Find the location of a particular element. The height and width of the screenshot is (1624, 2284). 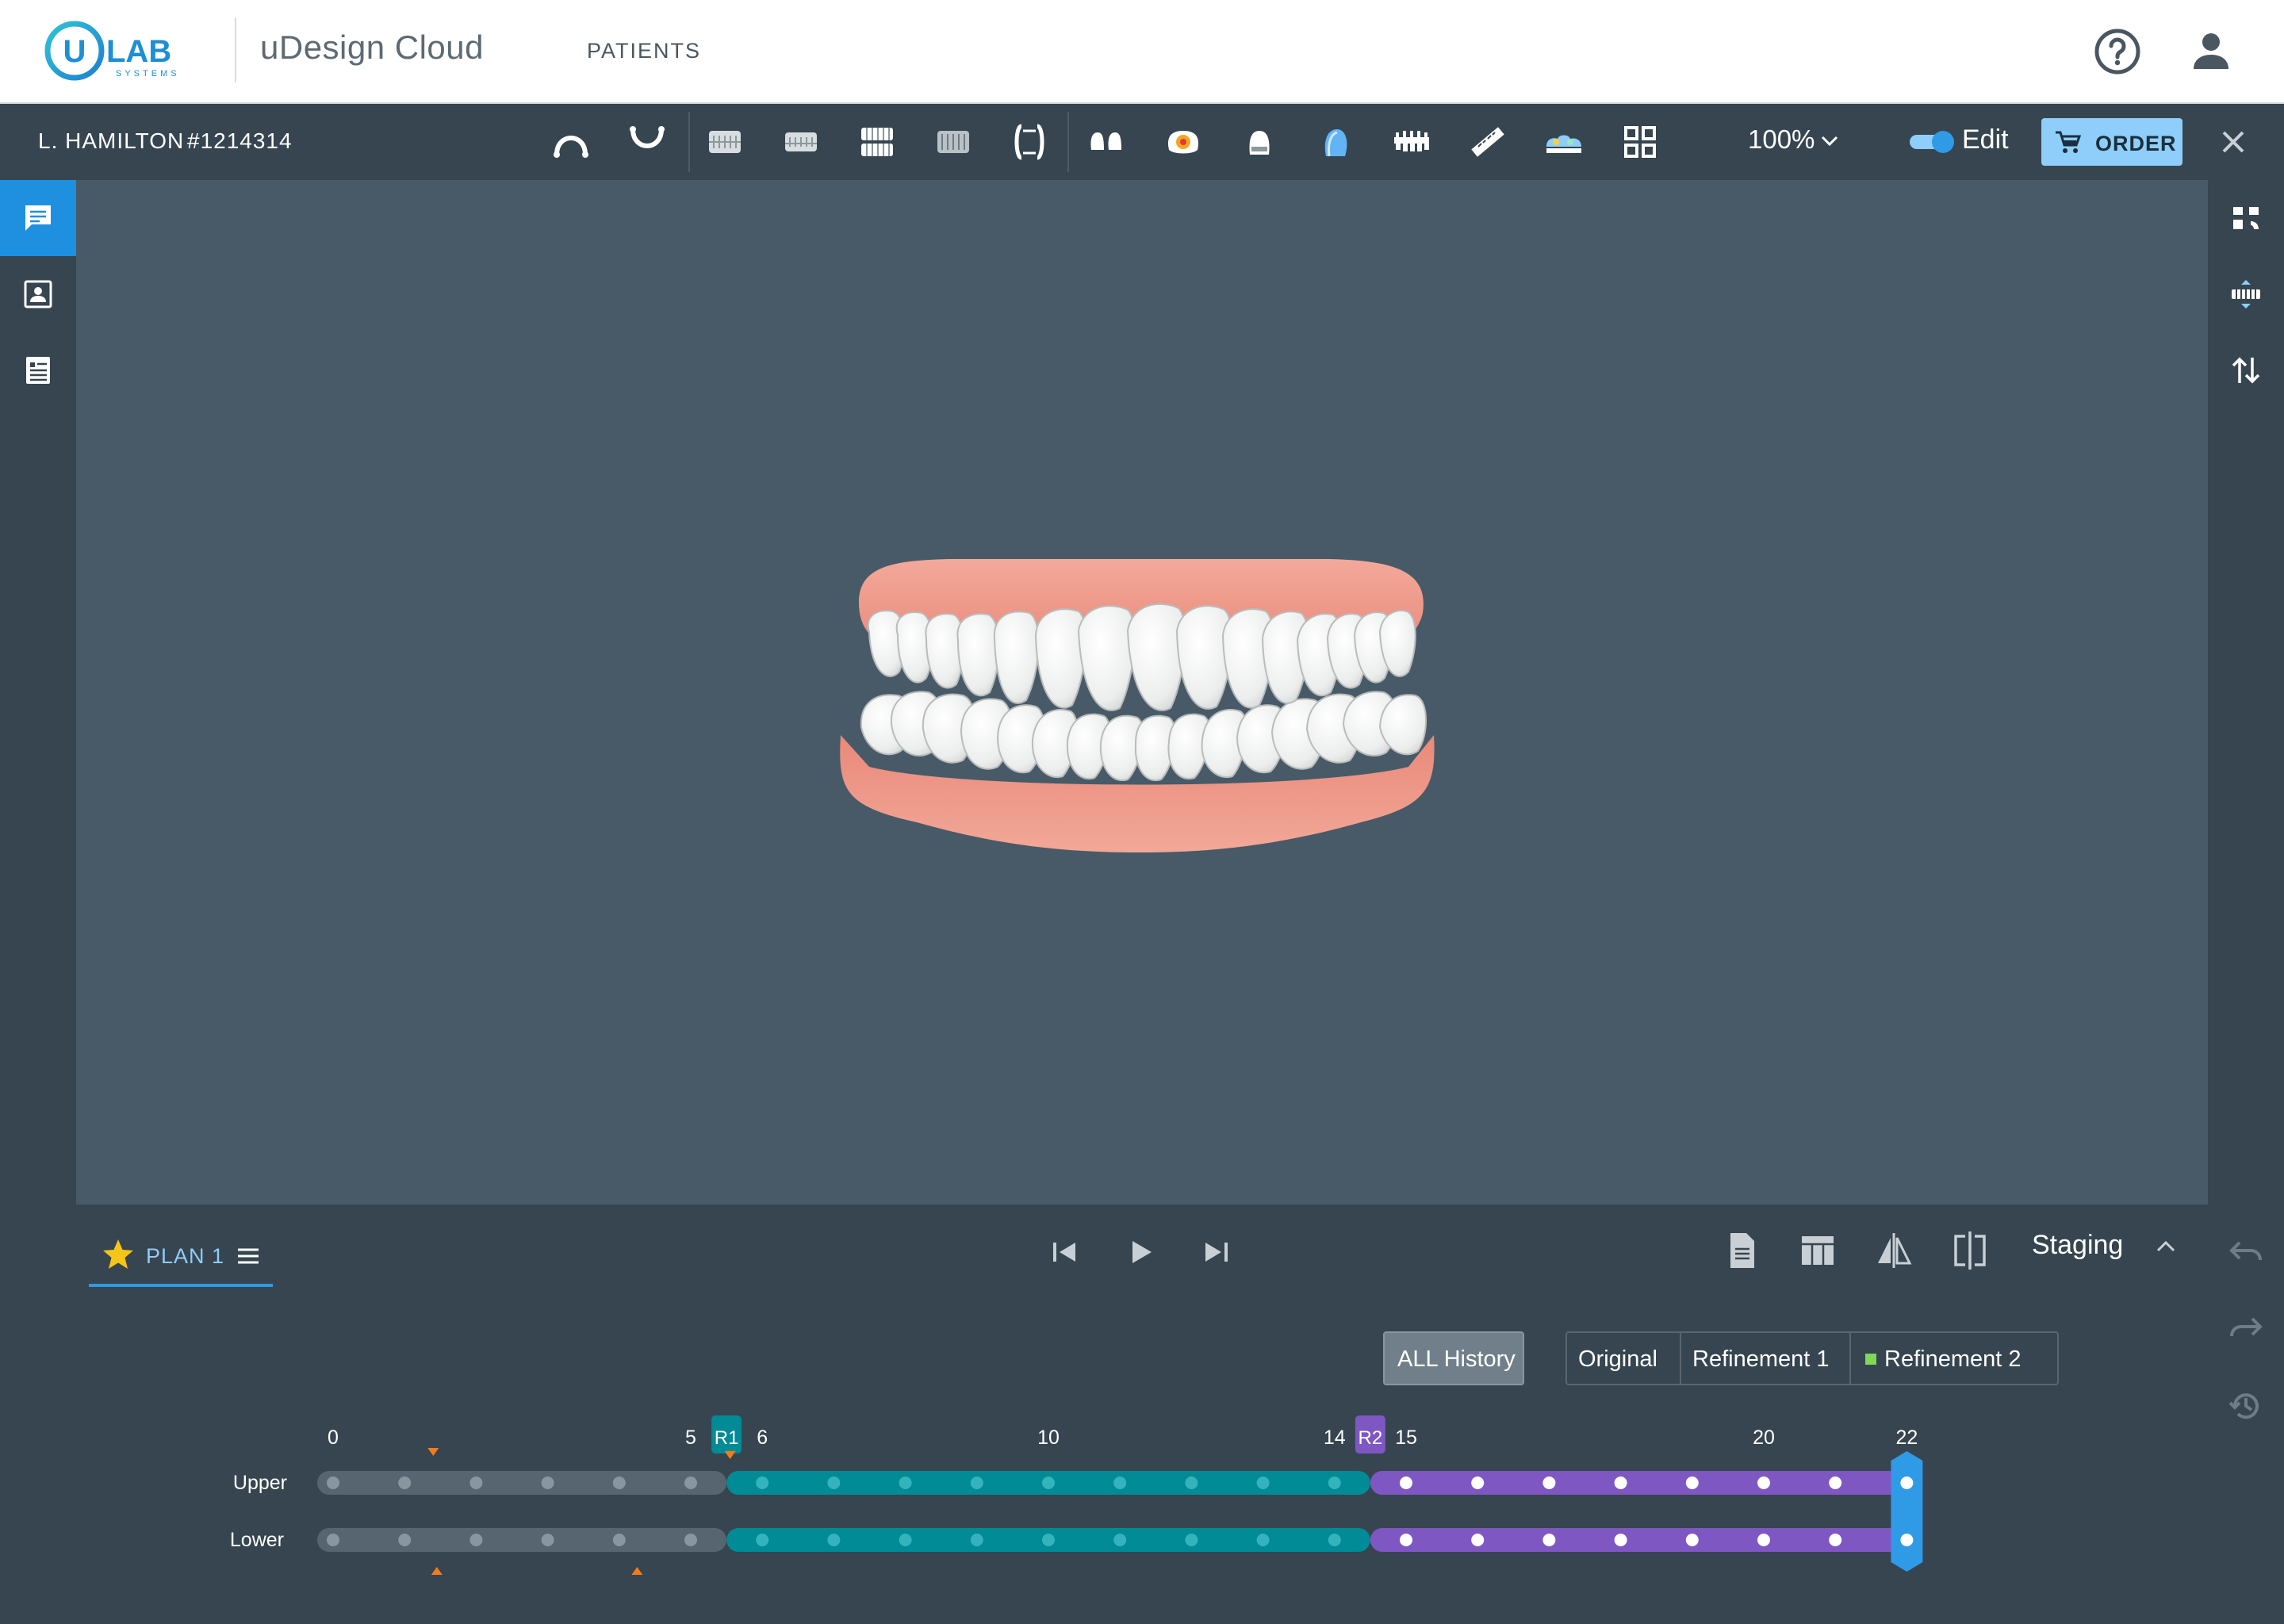

lower-arch-icon is located at coordinates (647, 142).